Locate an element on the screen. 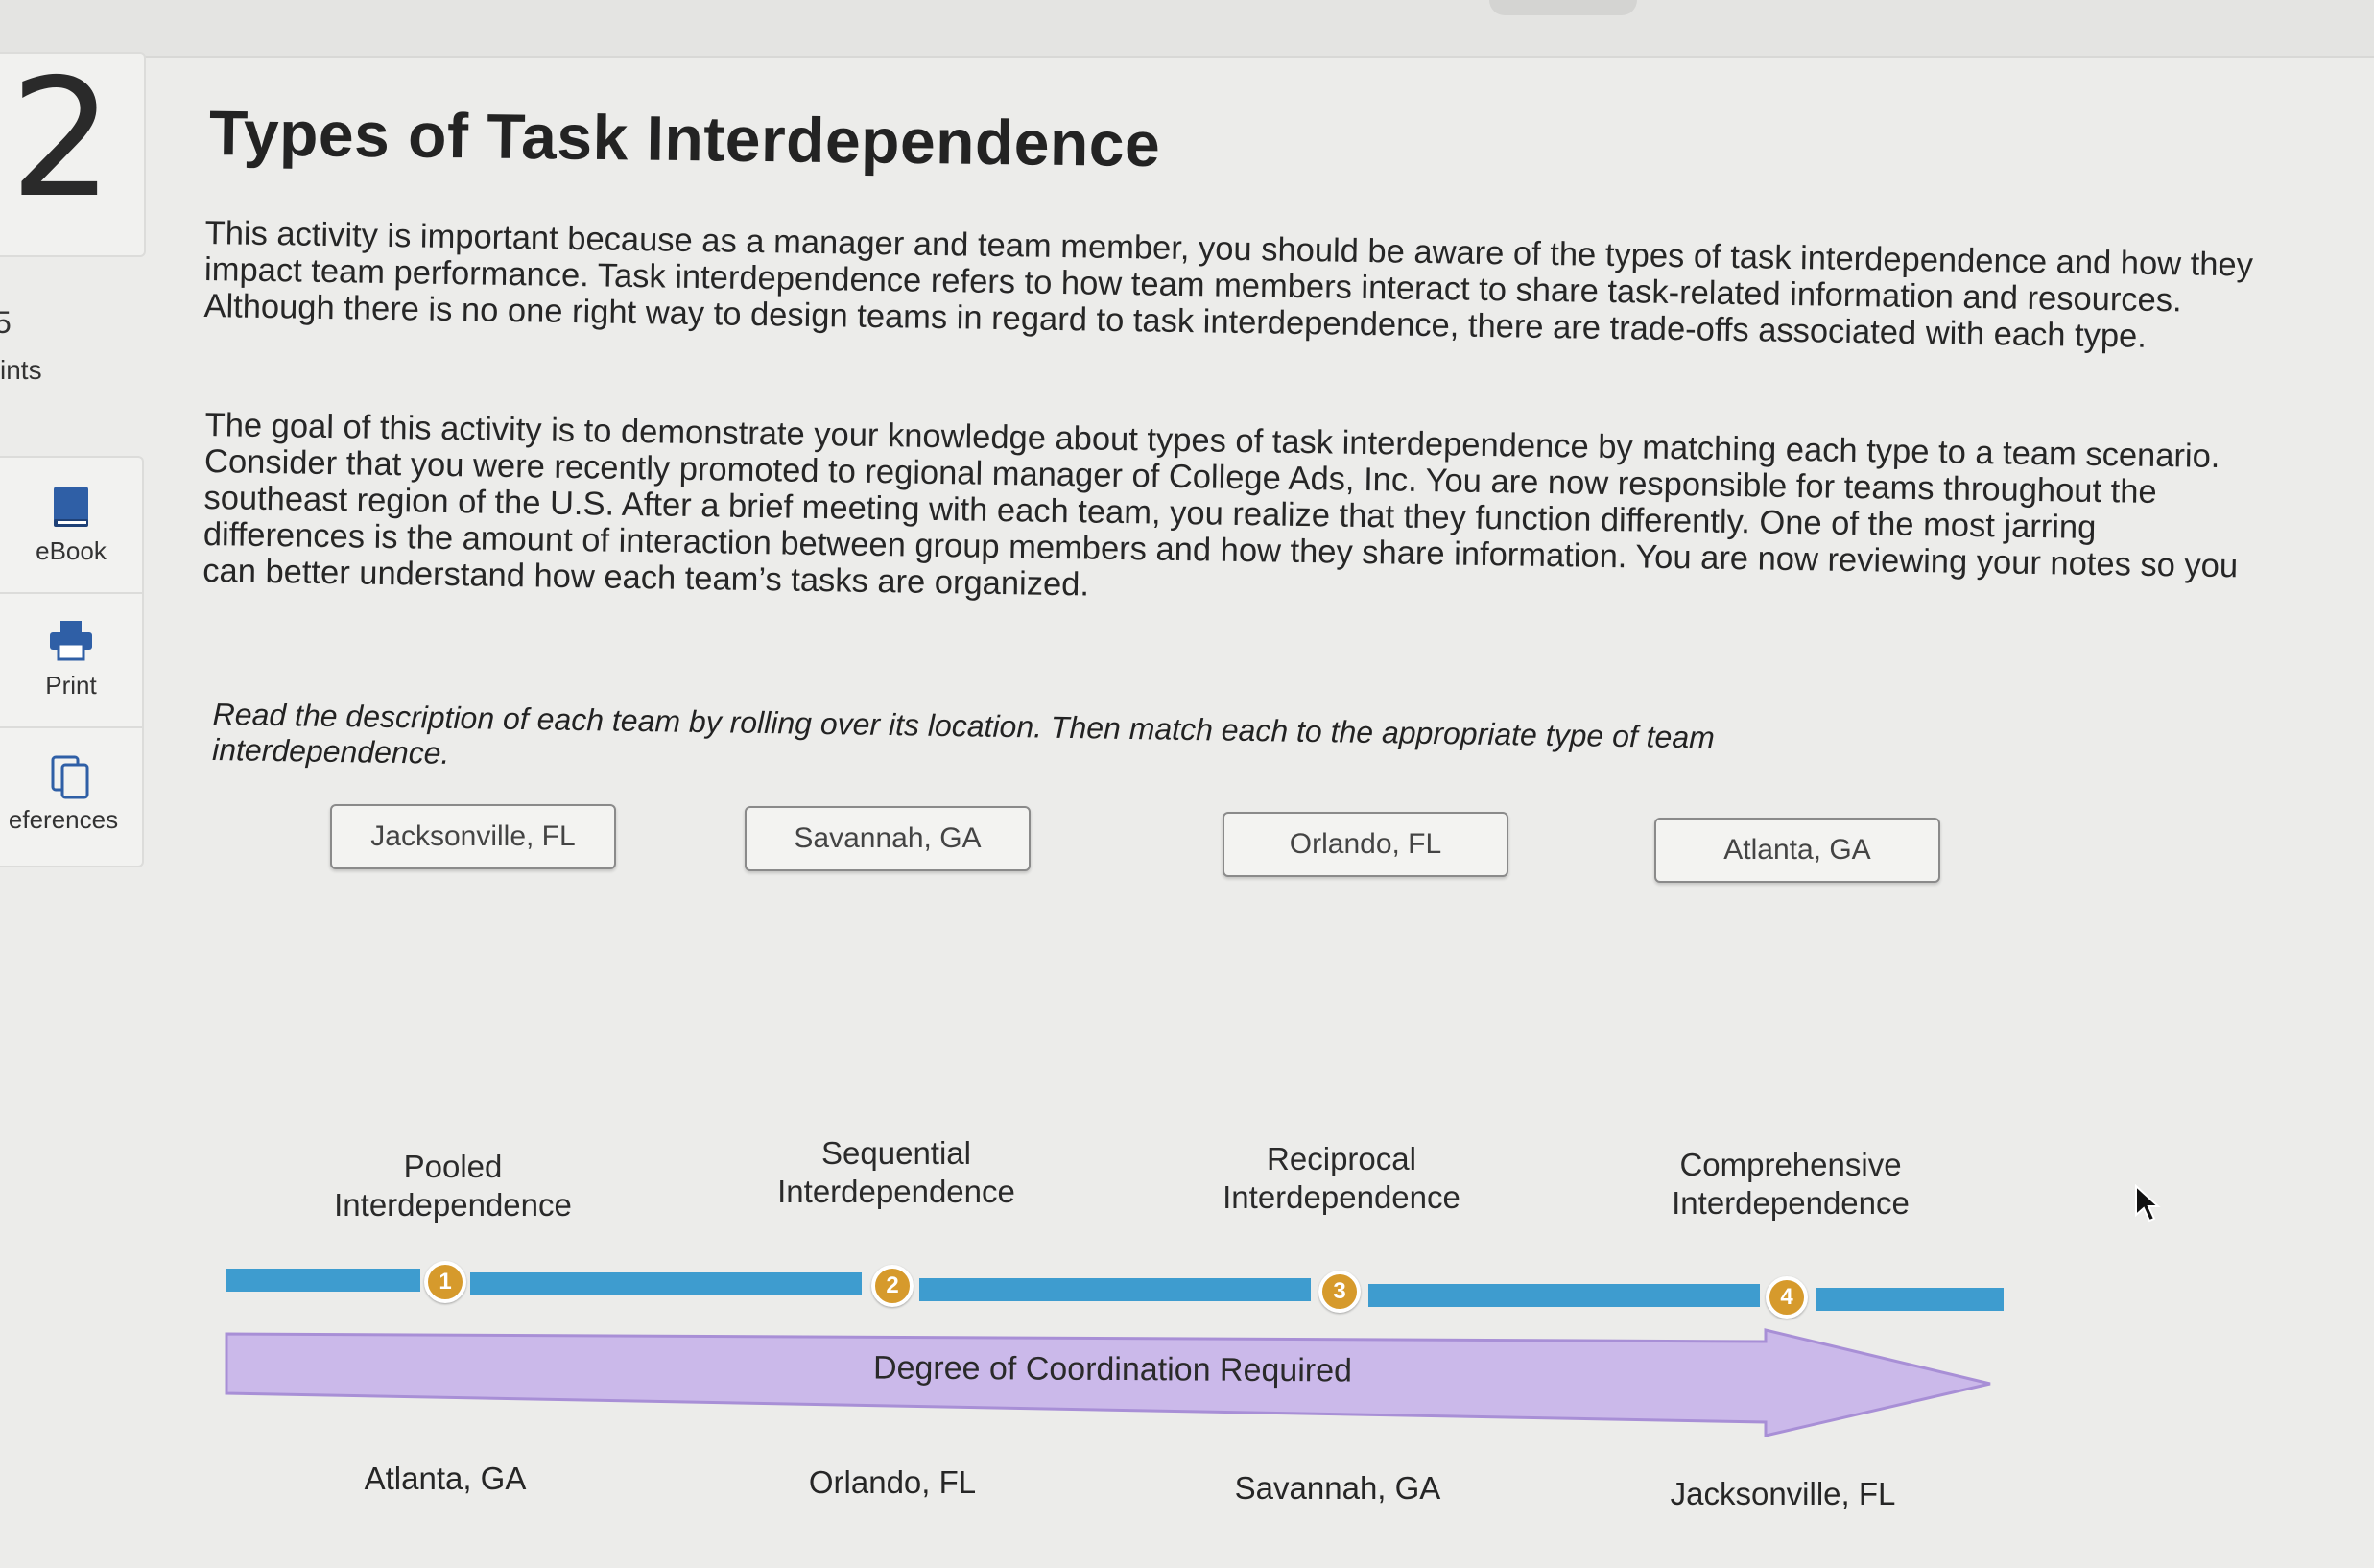 The height and width of the screenshot is (1568, 2374). arrow-label: Degree of Coordination Required is located at coordinates (1112, 1369).